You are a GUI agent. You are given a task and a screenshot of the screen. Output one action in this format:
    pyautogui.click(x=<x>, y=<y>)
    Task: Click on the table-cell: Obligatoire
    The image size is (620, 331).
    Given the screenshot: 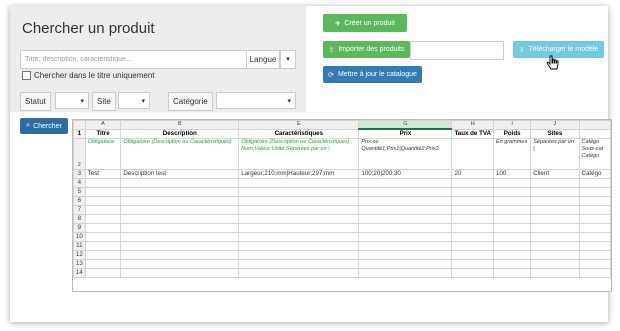 What is the action you would take?
    pyautogui.click(x=103, y=154)
    